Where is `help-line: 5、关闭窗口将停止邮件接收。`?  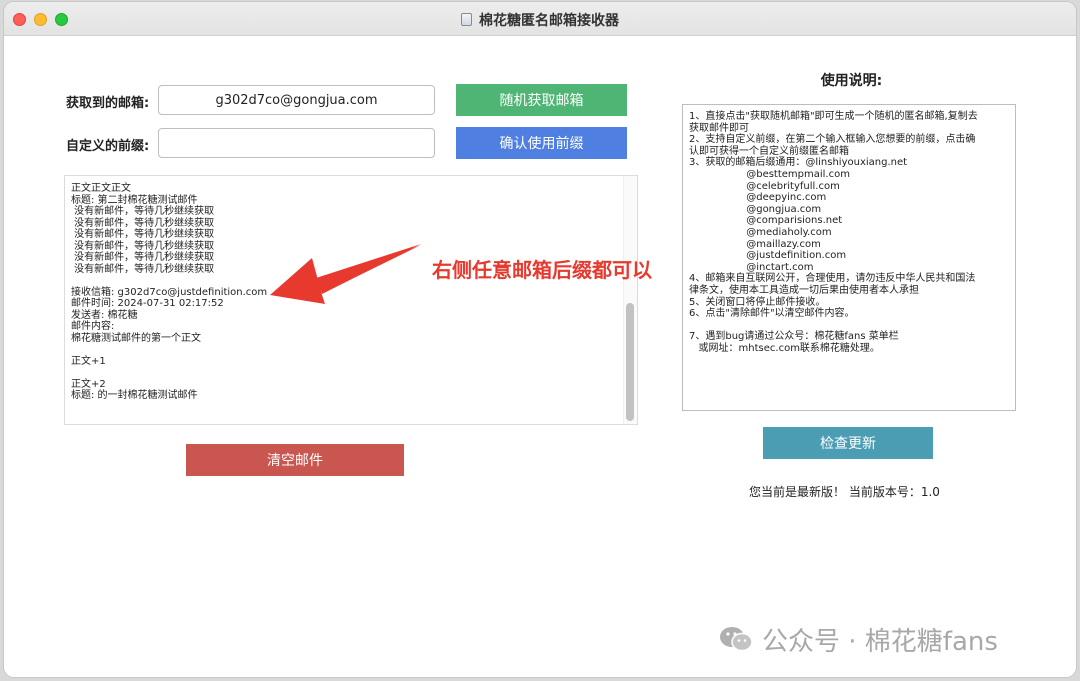 help-line: 5、关闭窗口将停止邮件接收。 is located at coordinates (757, 302).